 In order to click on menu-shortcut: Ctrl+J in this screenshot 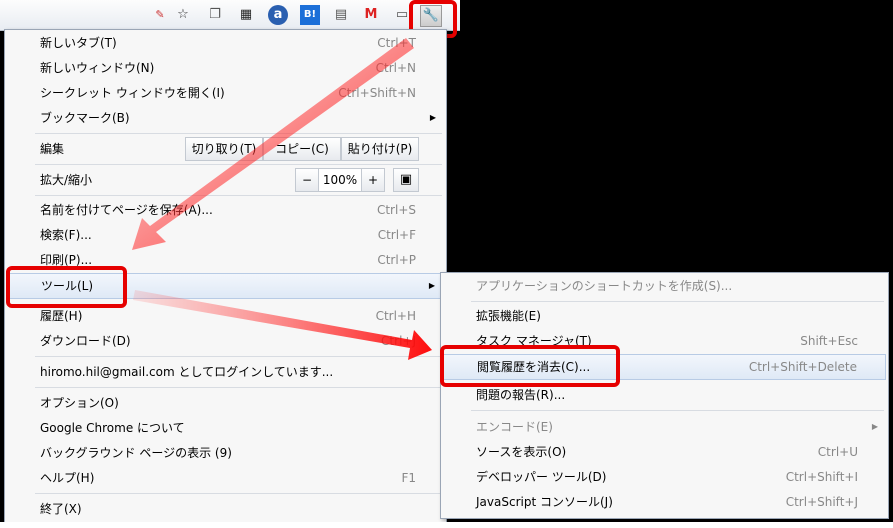, I will do `click(398, 341)`.